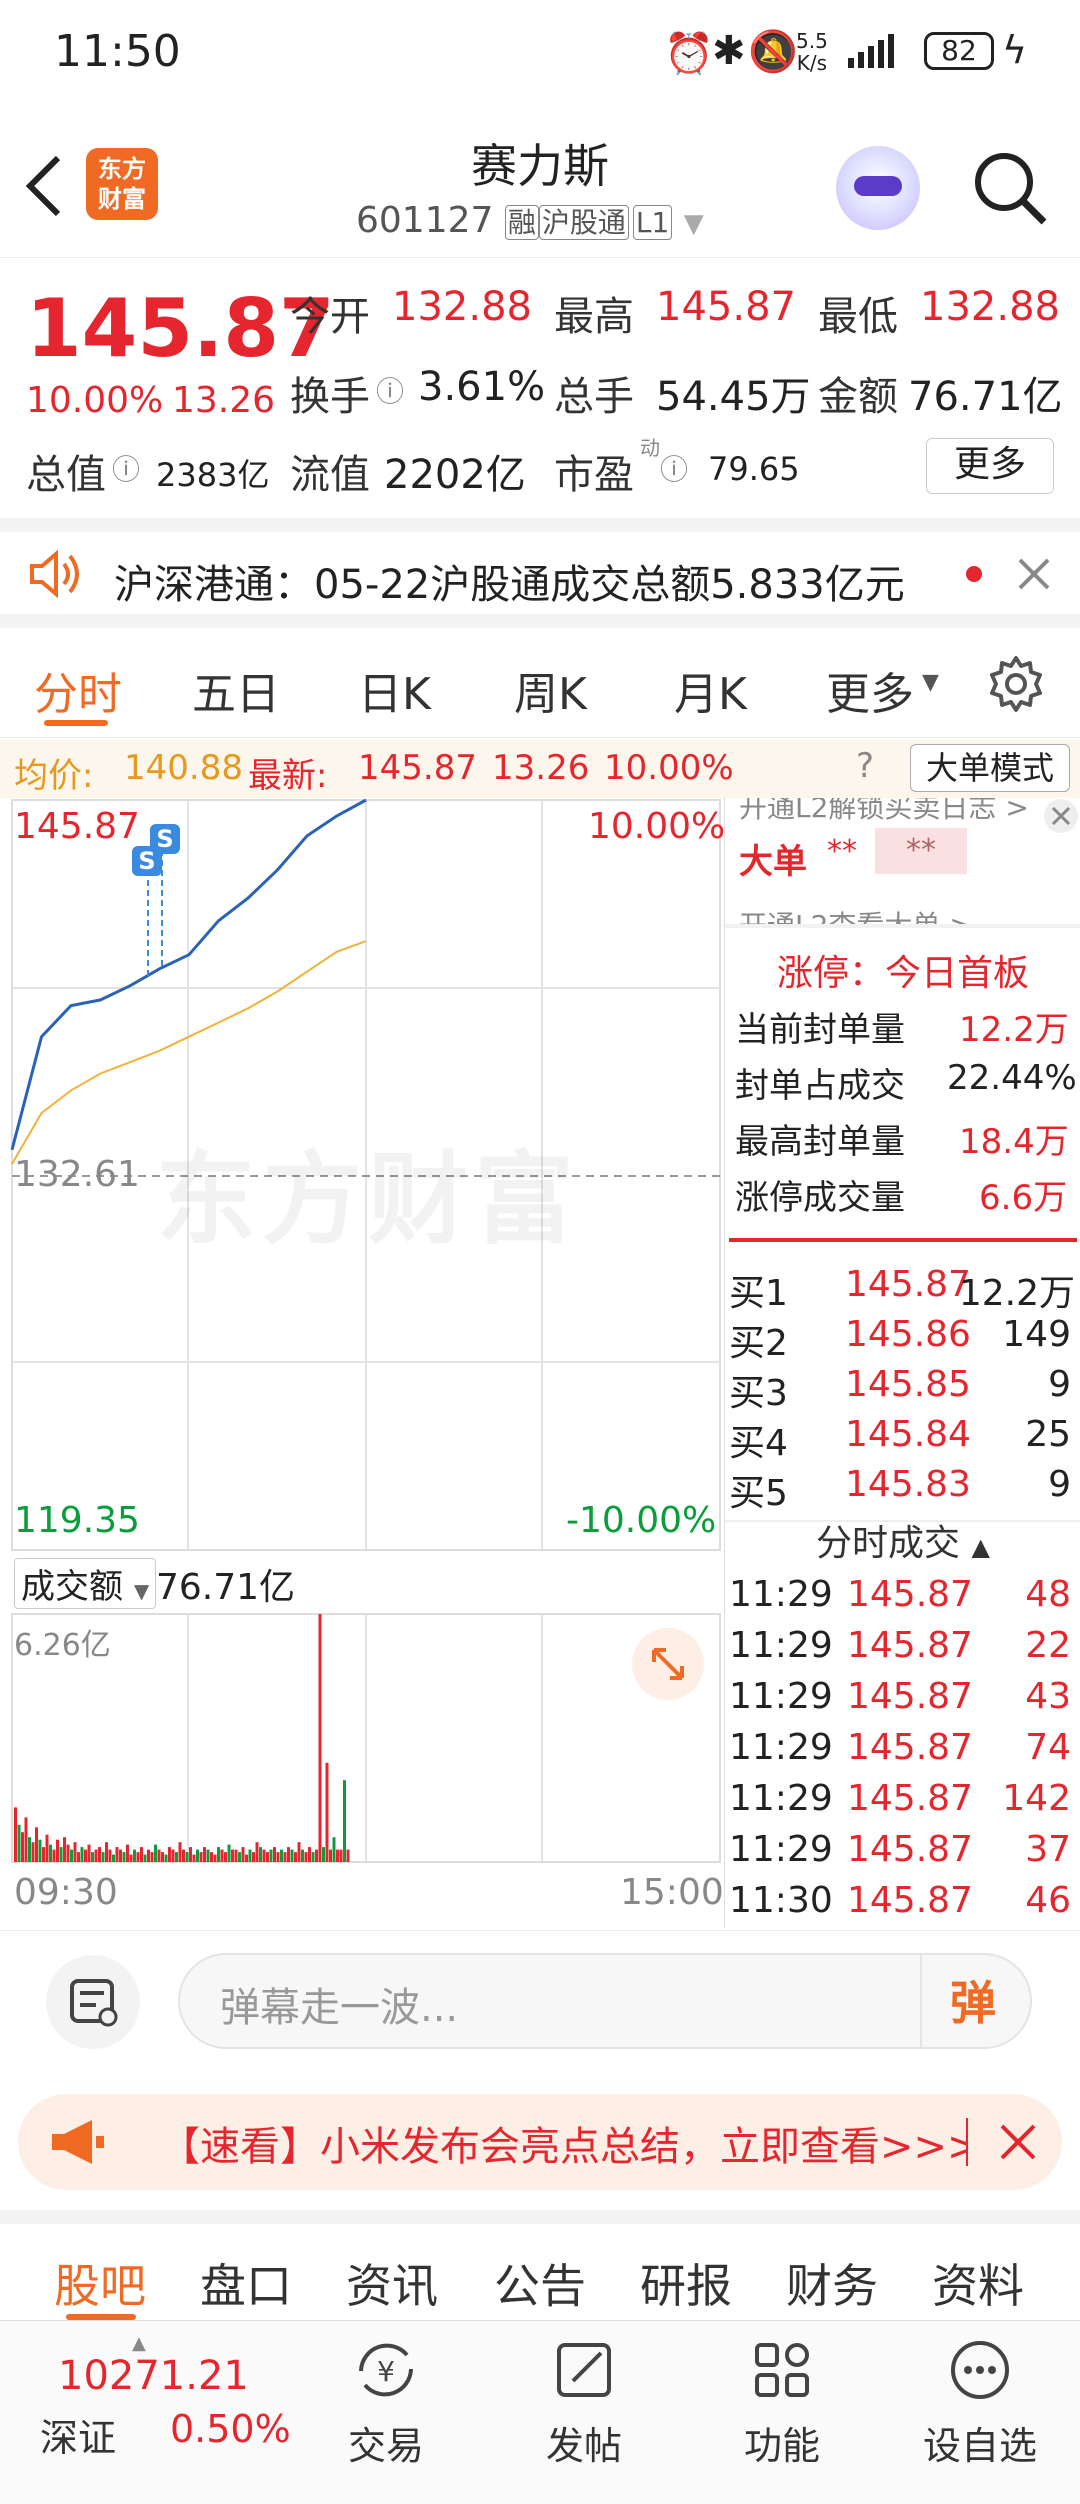 This screenshot has width=1080, height=2504. I want to click on mktcap-value: 2383亿, so click(213, 475).